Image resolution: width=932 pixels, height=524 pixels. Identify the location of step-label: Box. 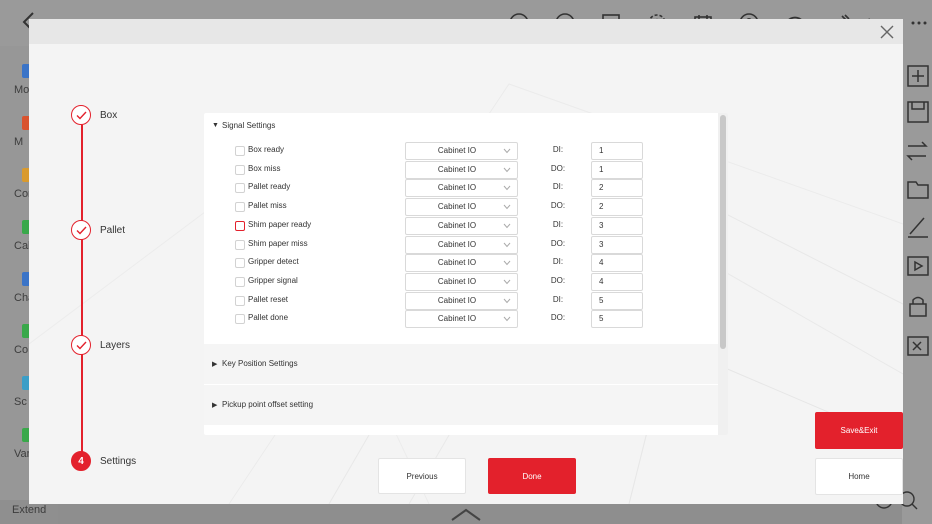
(109, 115).